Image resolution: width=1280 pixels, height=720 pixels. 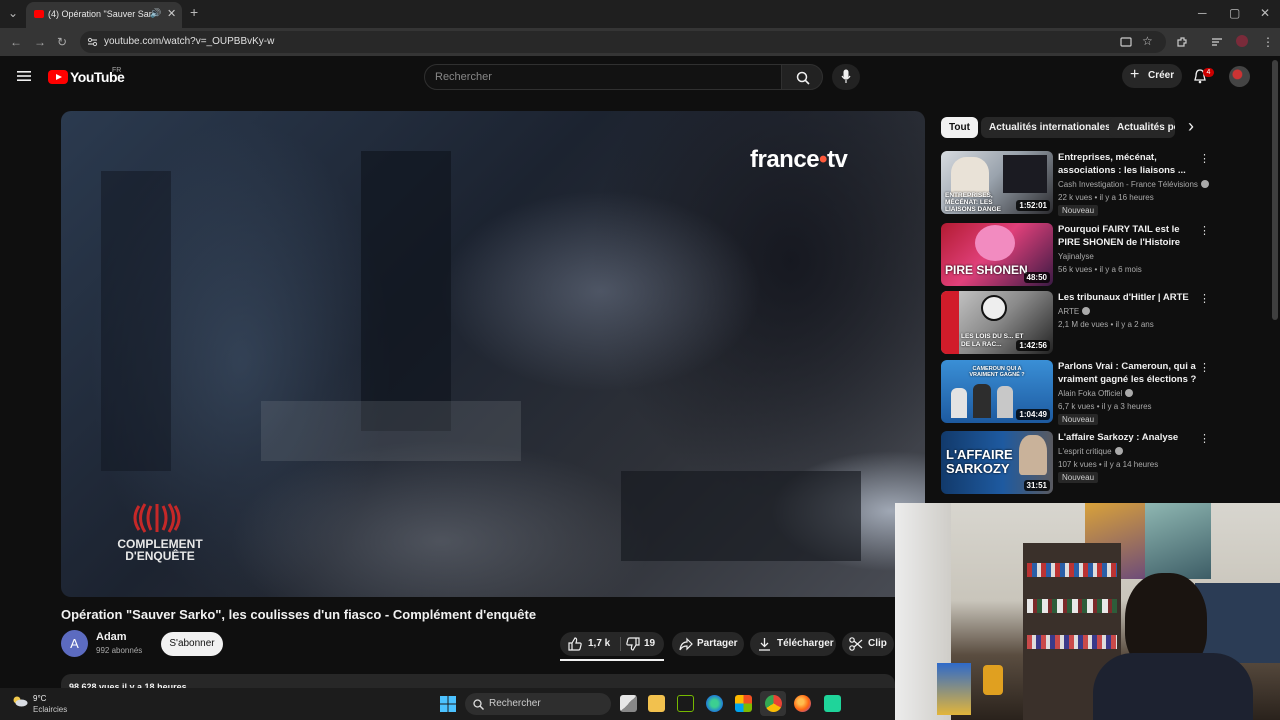 I want to click on recommendation-views: 2,1 M de vues, so click(x=1083, y=324).